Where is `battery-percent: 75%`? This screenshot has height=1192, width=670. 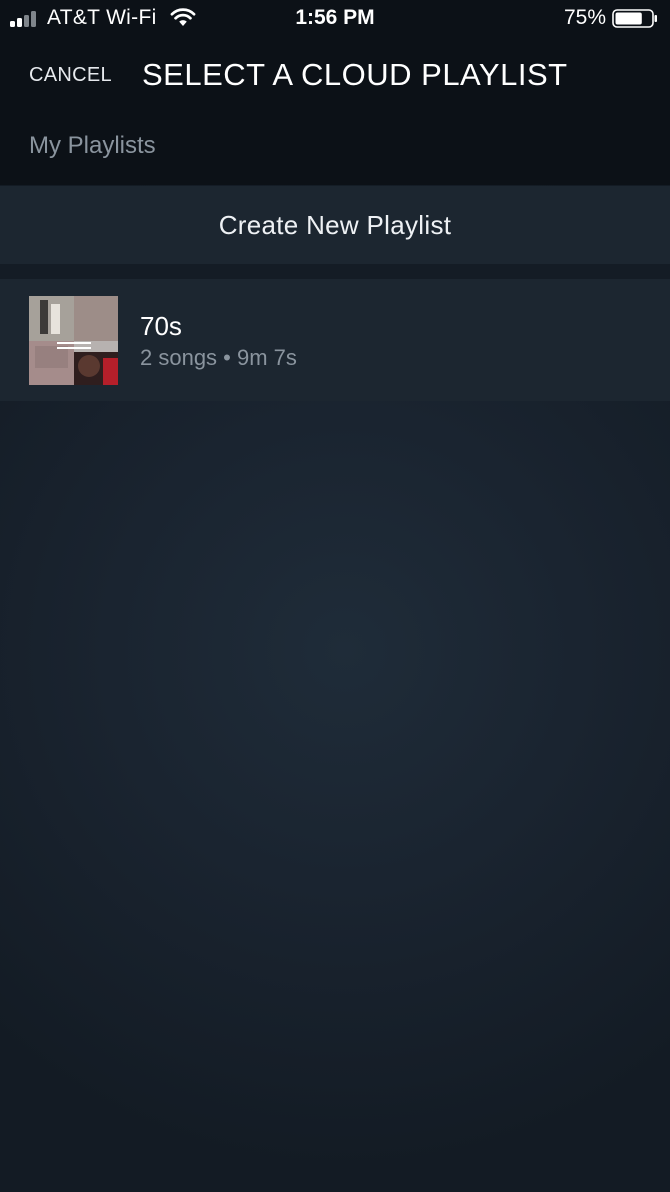 battery-percent: 75% is located at coordinates (584, 17).